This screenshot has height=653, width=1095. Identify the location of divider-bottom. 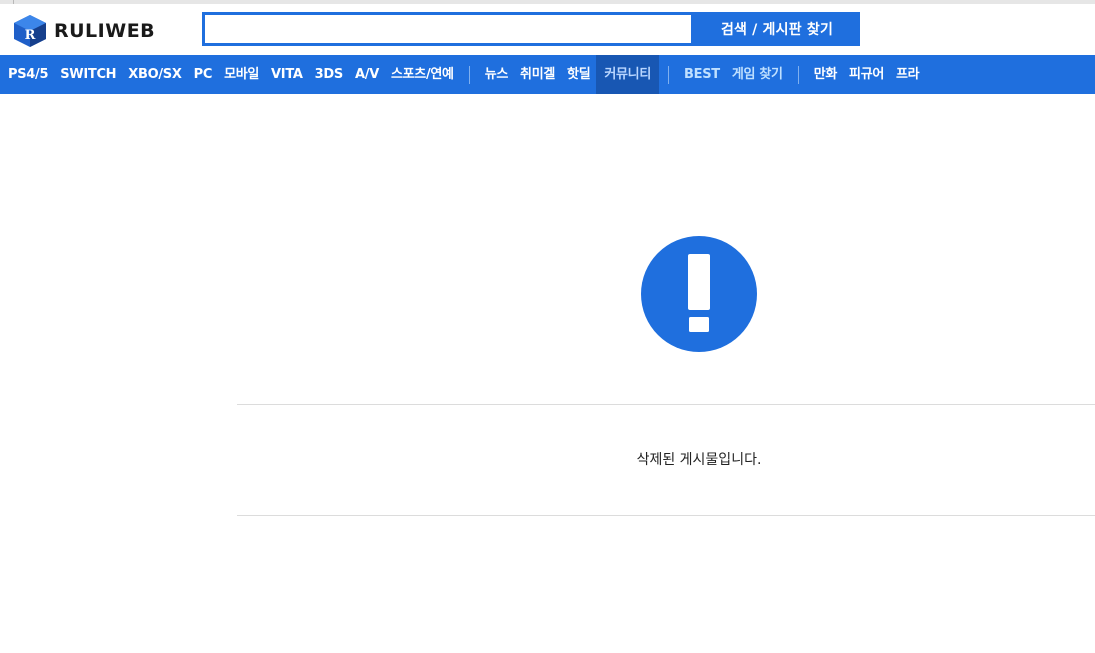
(666, 515).